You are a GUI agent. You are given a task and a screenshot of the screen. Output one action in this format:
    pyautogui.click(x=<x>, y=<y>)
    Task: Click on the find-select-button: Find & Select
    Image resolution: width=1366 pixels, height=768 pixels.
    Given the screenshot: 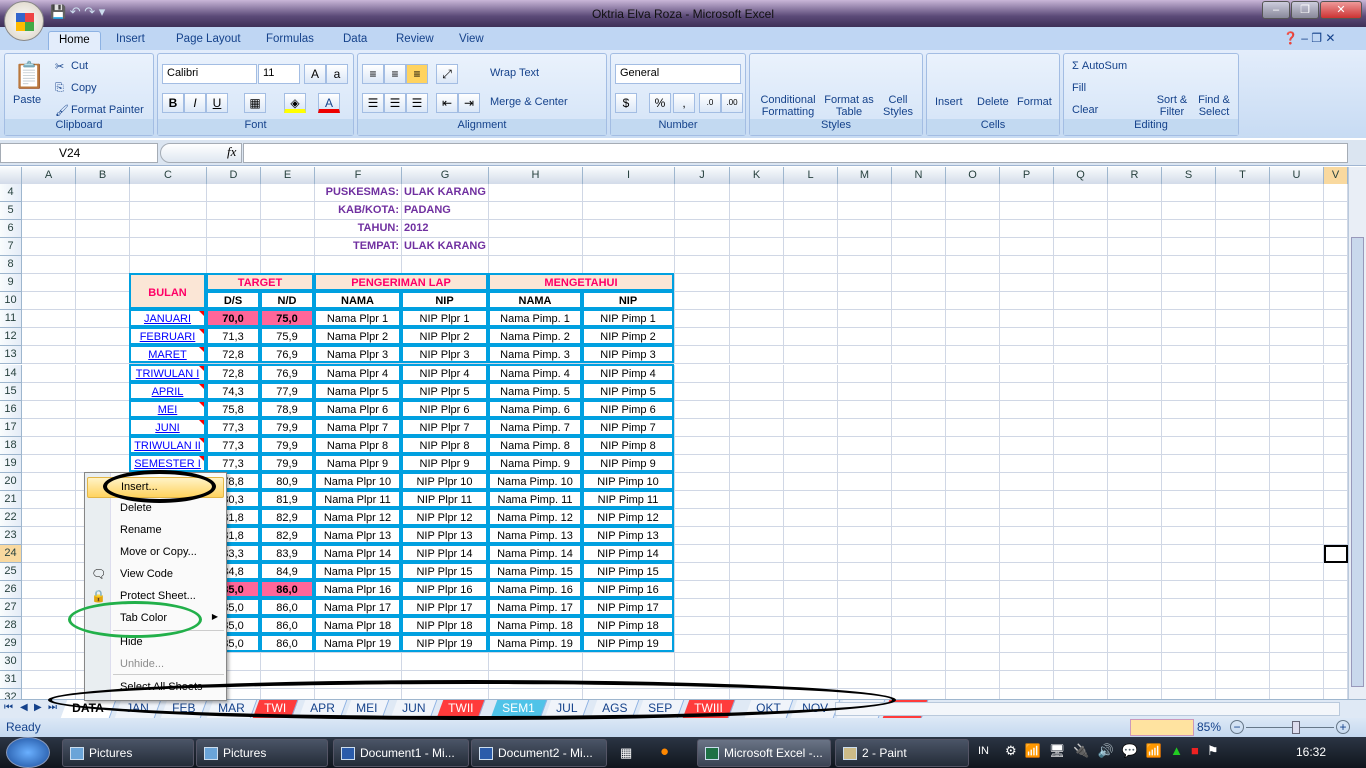 What is the action you would take?
    pyautogui.click(x=1214, y=106)
    